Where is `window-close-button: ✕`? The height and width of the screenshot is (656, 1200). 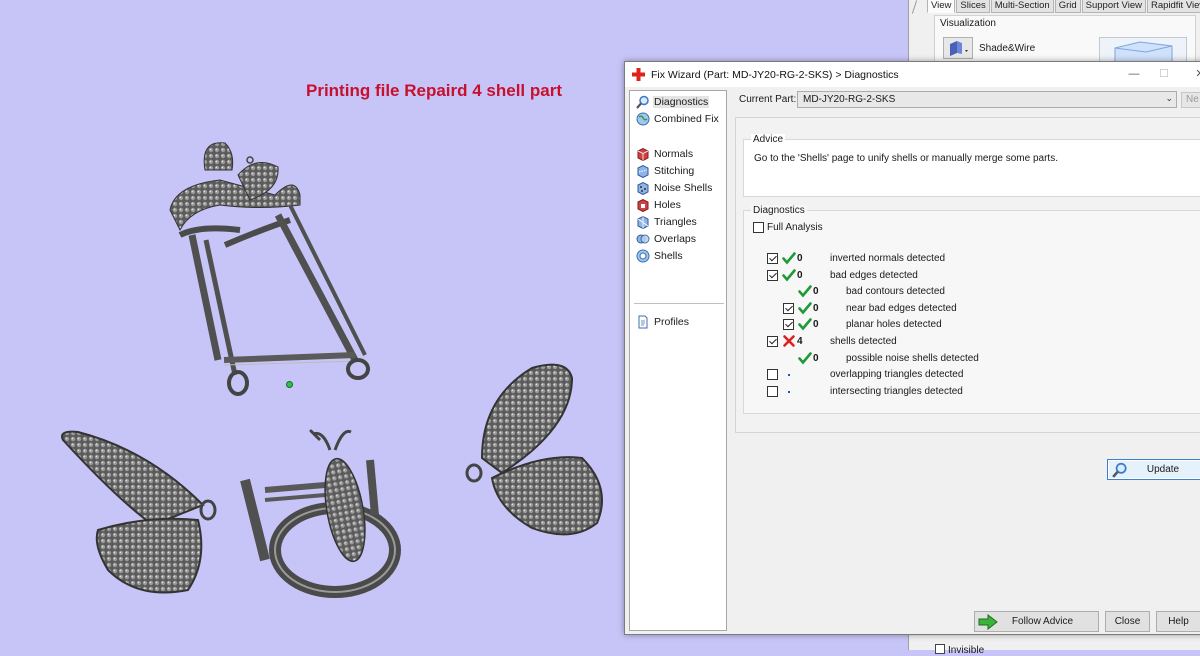 window-close-button: ✕ is located at coordinates (1192, 74).